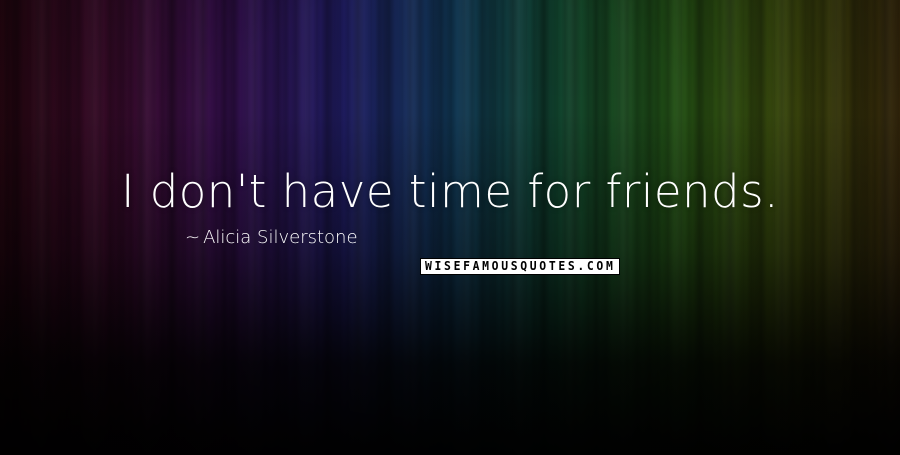  I want to click on author-line: ~ Alicia Silverstone, so click(271, 238).